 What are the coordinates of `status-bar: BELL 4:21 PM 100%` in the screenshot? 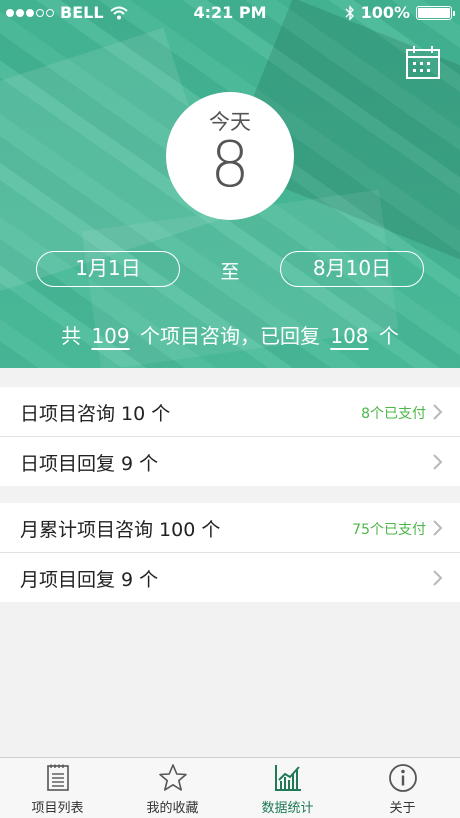 It's located at (230, 13).